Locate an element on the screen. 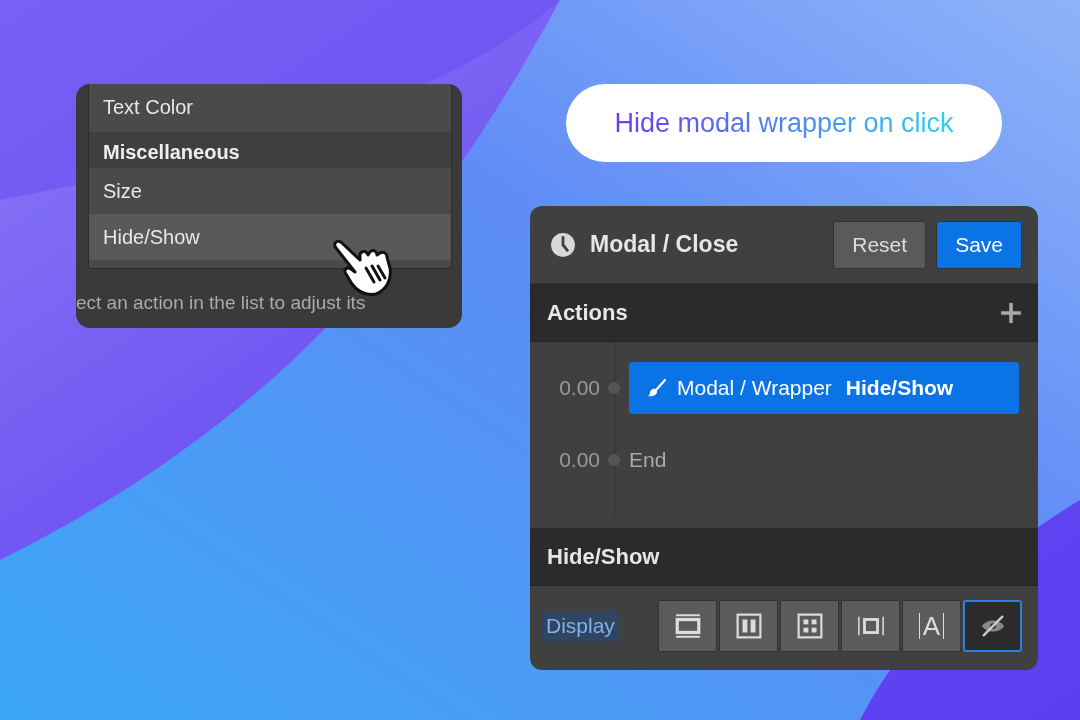 The width and height of the screenshot is (1080, 720). clock-icon is located at coordinates (563, 244).